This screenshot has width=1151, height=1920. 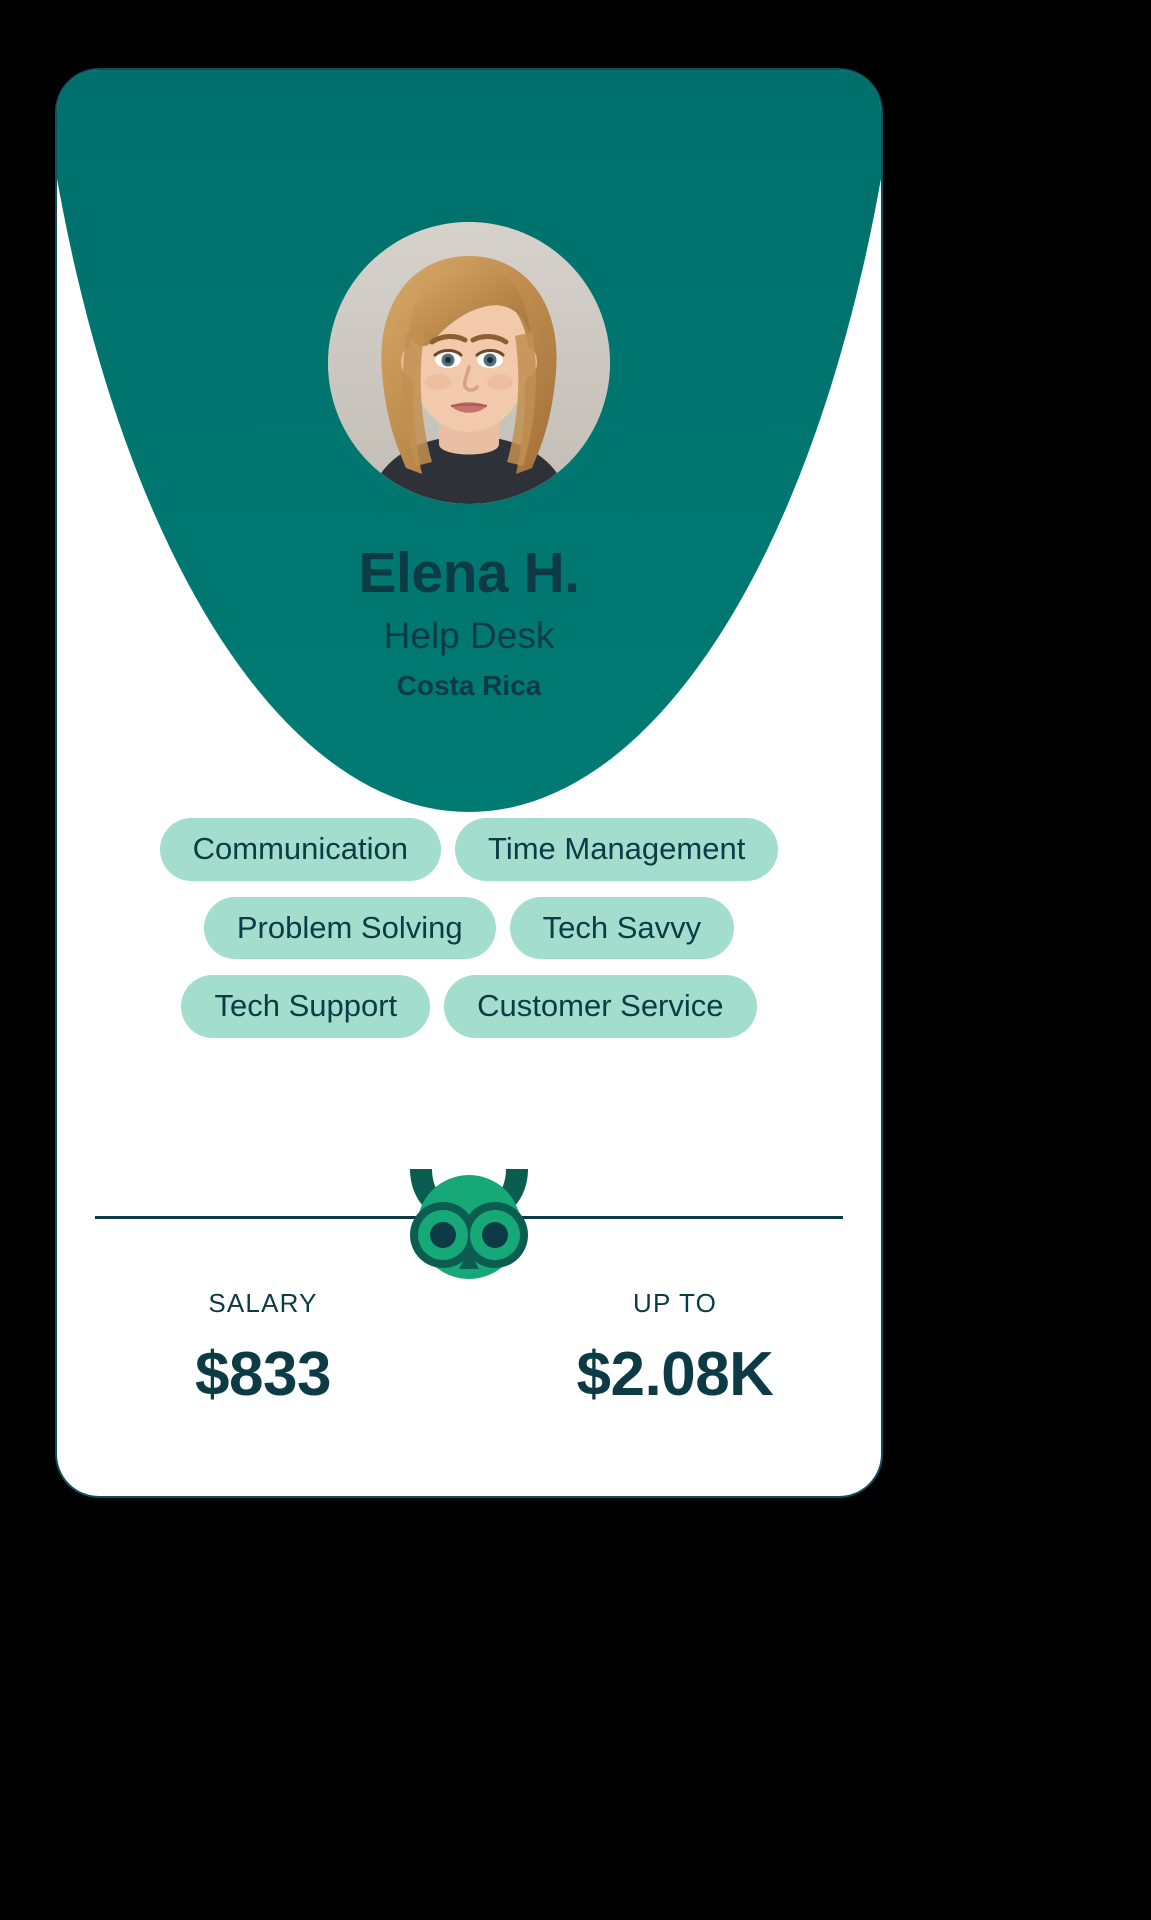 I want to click on owl-logo-icon, so click(x=469, y=1224).